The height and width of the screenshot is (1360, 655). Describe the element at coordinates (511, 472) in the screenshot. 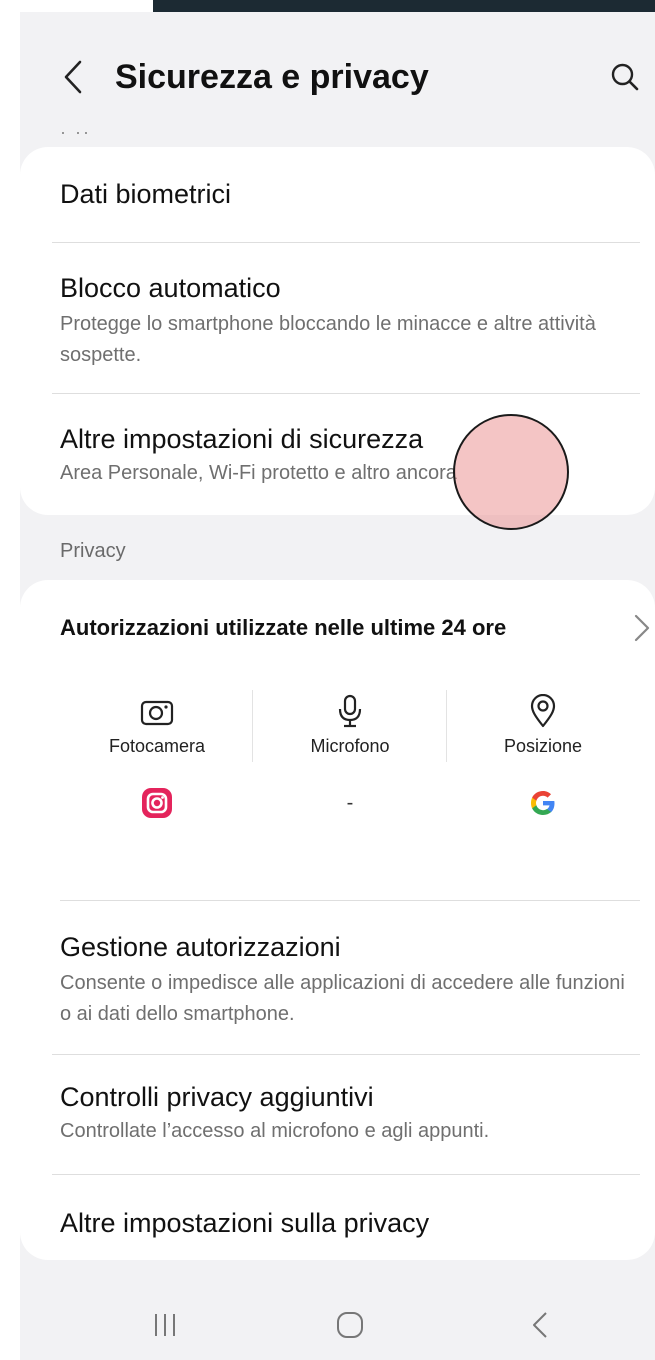

I see `touch-indicator` at that location.